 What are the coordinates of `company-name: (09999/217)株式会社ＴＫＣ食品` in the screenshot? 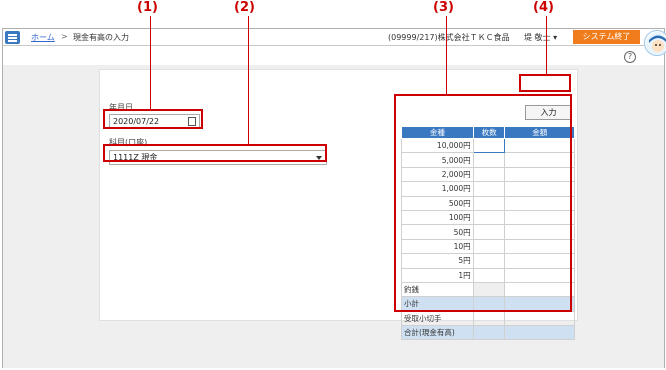 It's located at (449, 37).